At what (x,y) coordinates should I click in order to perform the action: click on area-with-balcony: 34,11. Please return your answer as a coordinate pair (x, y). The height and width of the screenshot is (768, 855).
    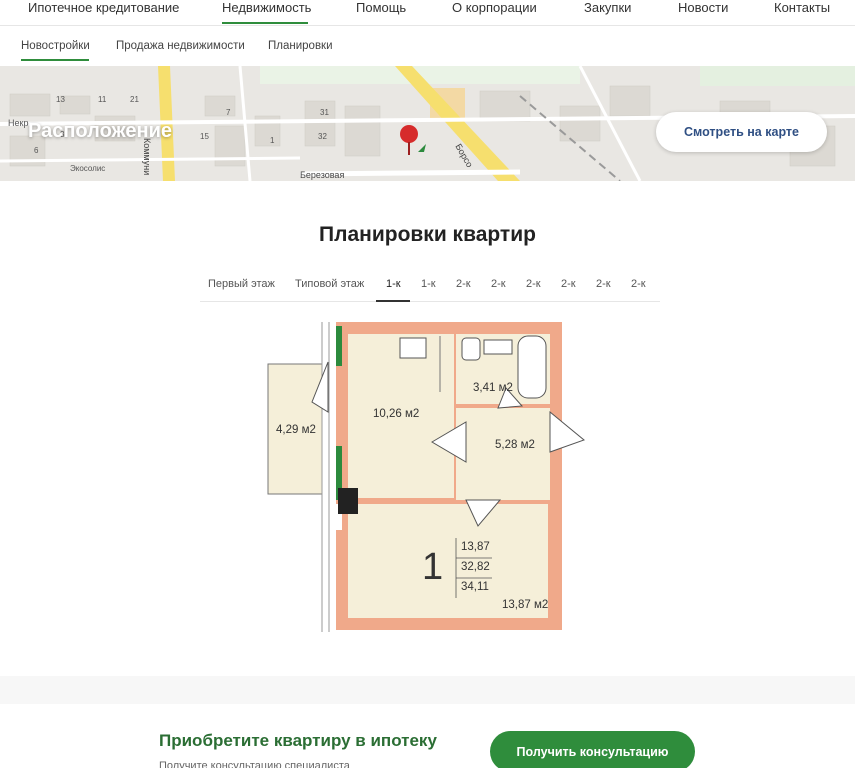
    Looking at the image, I should click on (475, 587).